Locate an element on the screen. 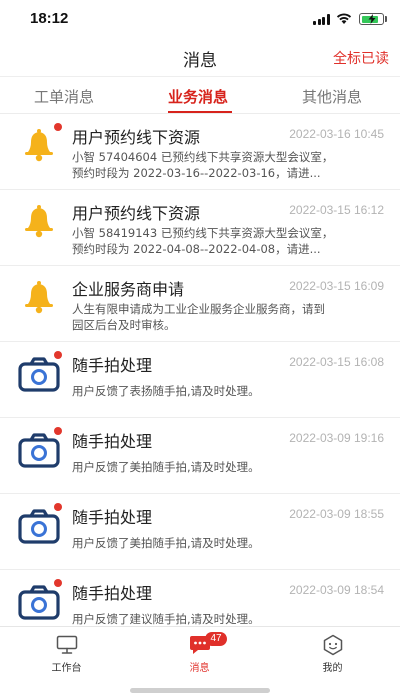 This screenshot has height=700, width=400. battery-cap is located at coordinates (386, 19).